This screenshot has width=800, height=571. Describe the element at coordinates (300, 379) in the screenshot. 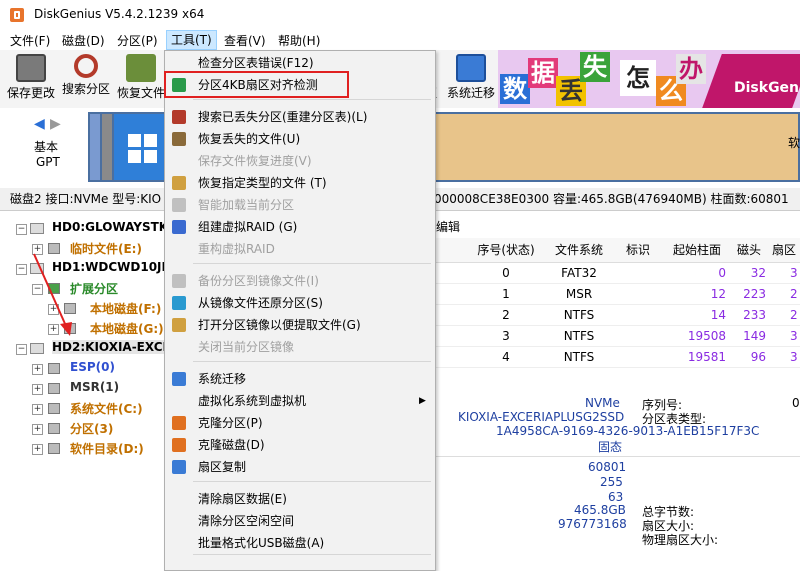

I see `tools-menu-item: 系统迁移` at that location.